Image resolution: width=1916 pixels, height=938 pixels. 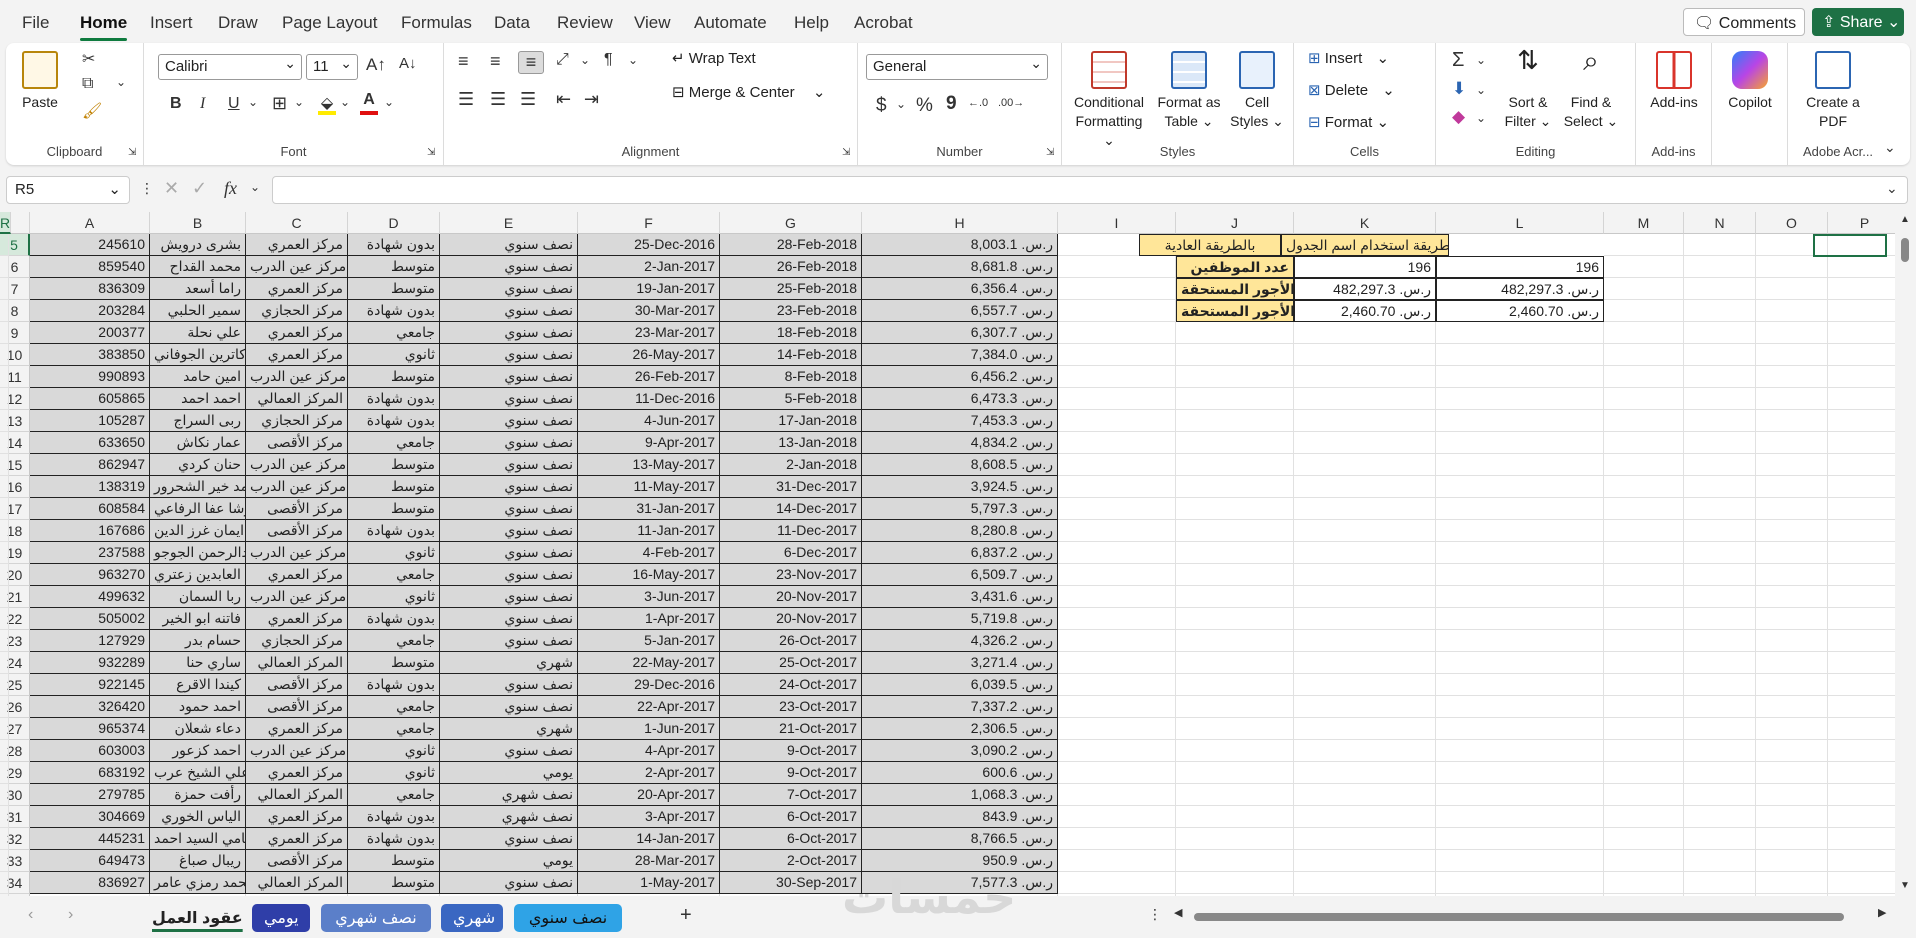 What do you see at coordinates (608, 60) in the screenshot?
I see `text-direction-icon: ¶` at bounding box center [608, 60].